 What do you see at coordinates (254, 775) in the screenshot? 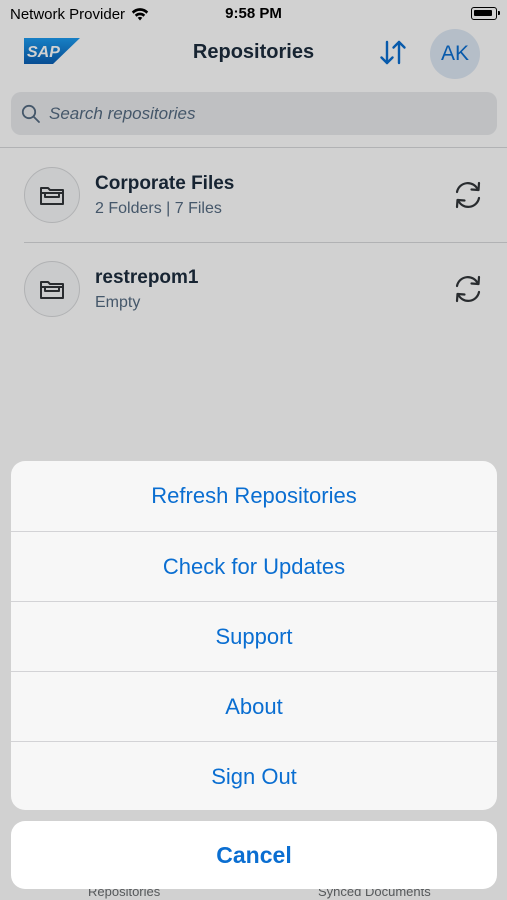
I see `sign-out-button: Sign Out` at bounding box center [254, 775].